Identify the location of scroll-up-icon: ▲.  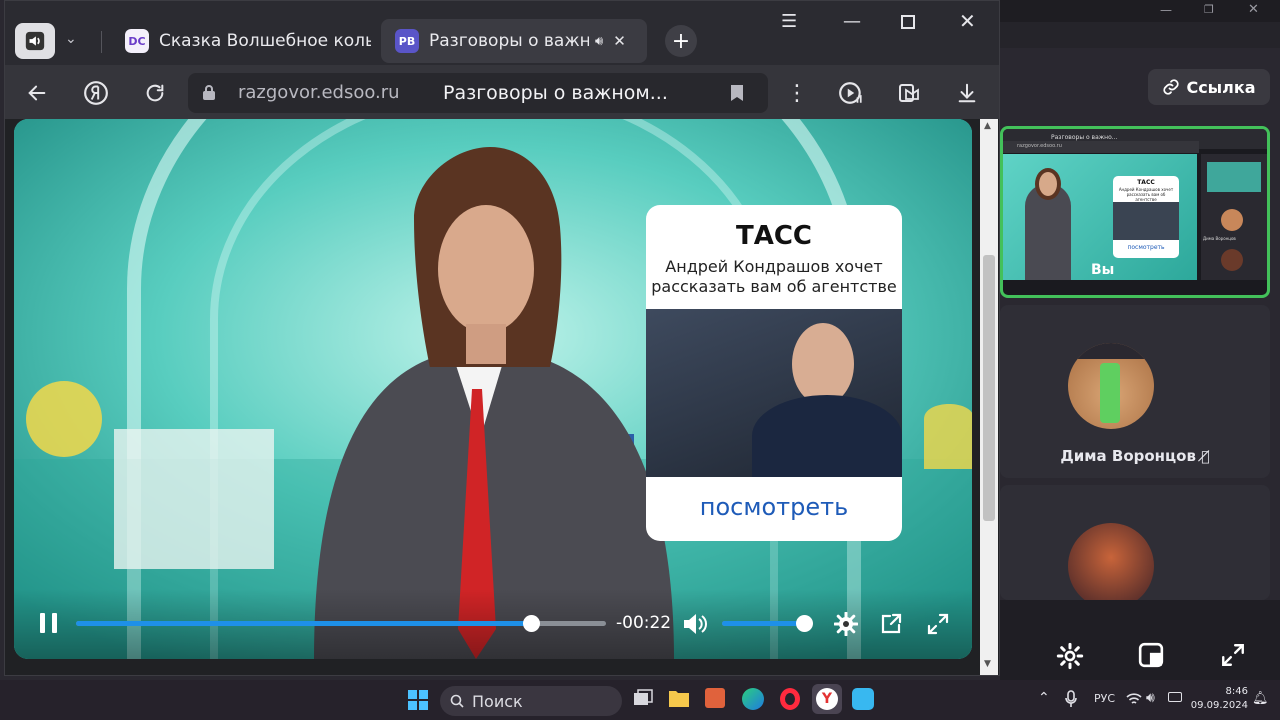
(987, 126).